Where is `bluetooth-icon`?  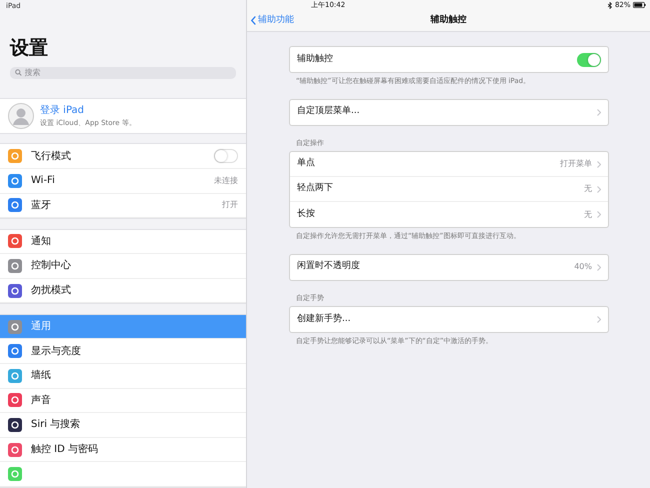
bluetooth-icon is located at coordinates (610, 5).